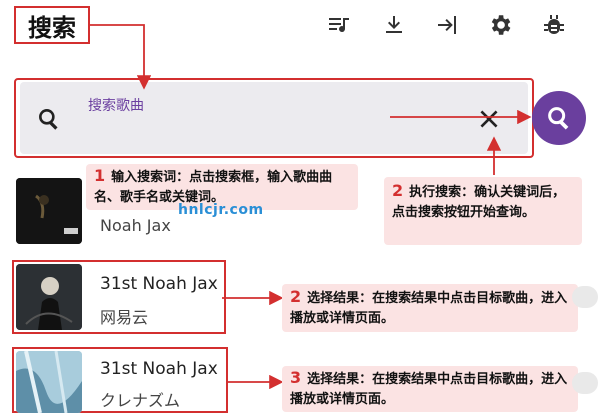  Describe the element at coordinates (135, 225) in the screenshot. I see `song-artist: Noah Jax` at that location.